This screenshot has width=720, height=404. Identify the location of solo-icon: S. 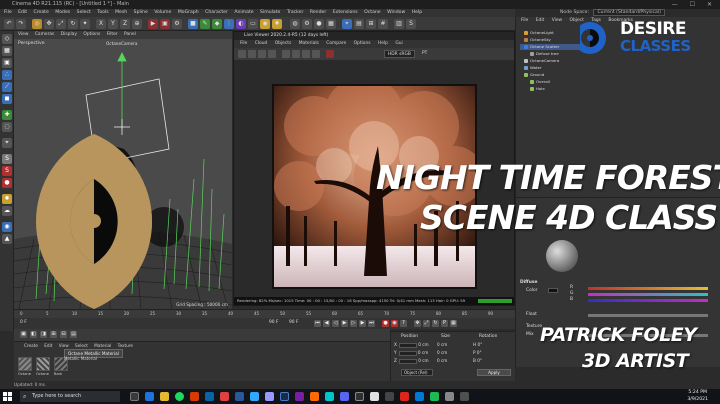
(7, 159).